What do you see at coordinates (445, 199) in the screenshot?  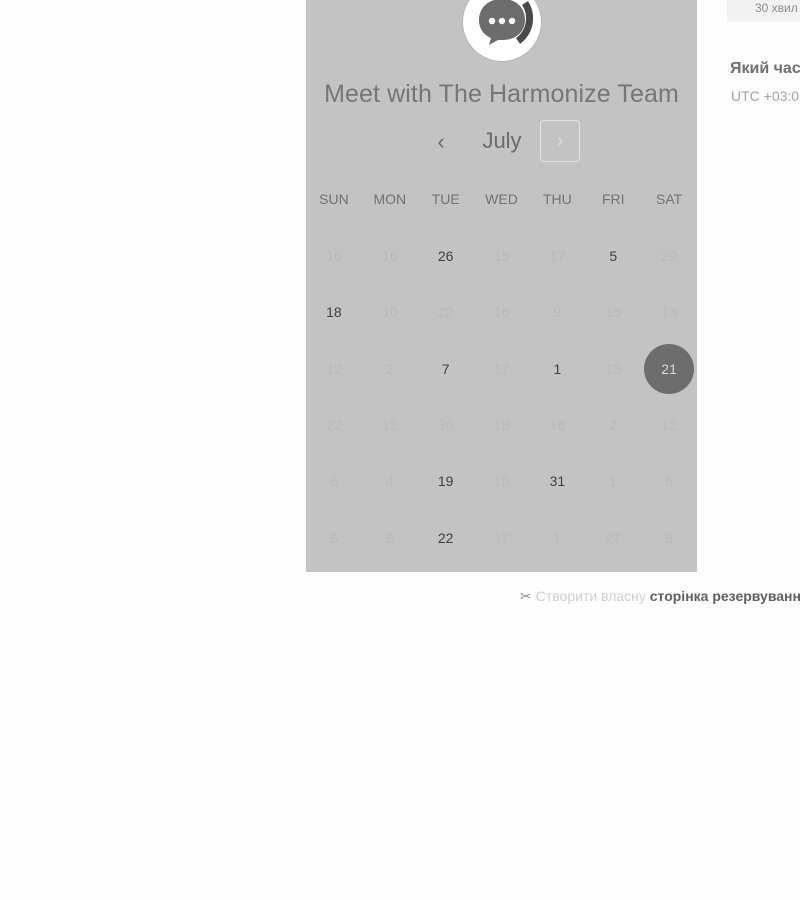 I see `weekday-label: TUE` at bounding box center [445, 199].